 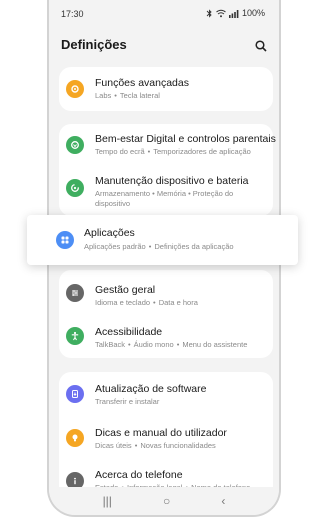 What do you see at coordinates (164, 13) in the screenshot?
I see `status-bar: 17:30 100%` at bounding box center [164, 13].